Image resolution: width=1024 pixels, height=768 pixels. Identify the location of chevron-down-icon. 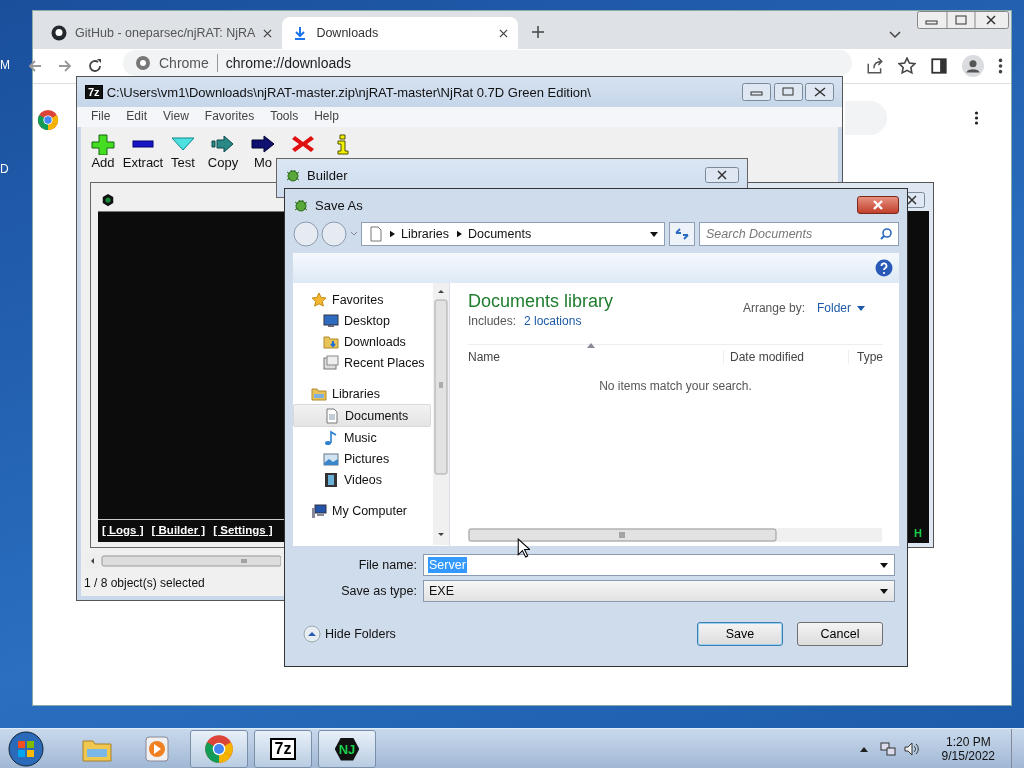
(895, 35).